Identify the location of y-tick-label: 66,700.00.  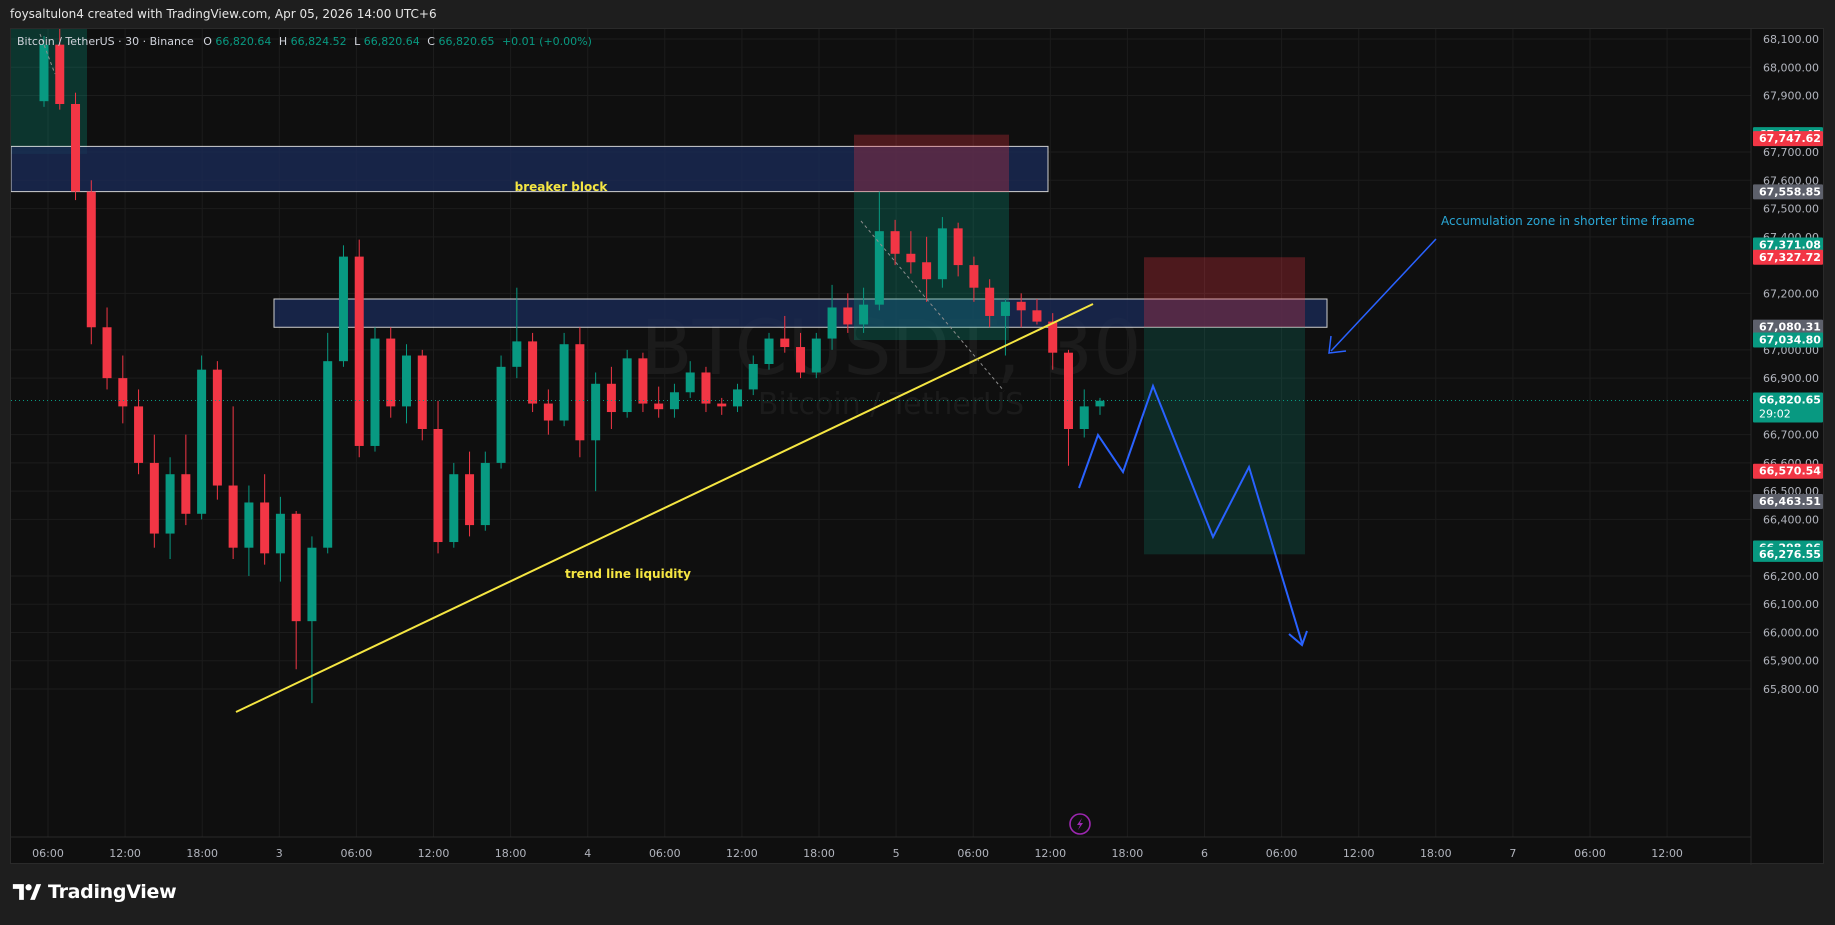
(1791, 435).